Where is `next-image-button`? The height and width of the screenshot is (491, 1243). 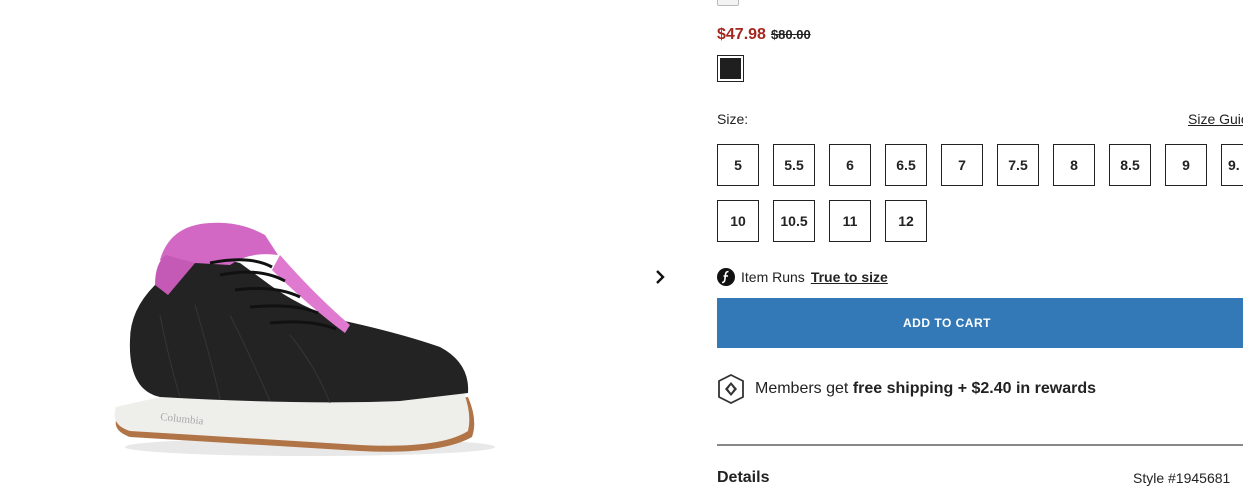 next-image-button is located at coordinates (660, 277).